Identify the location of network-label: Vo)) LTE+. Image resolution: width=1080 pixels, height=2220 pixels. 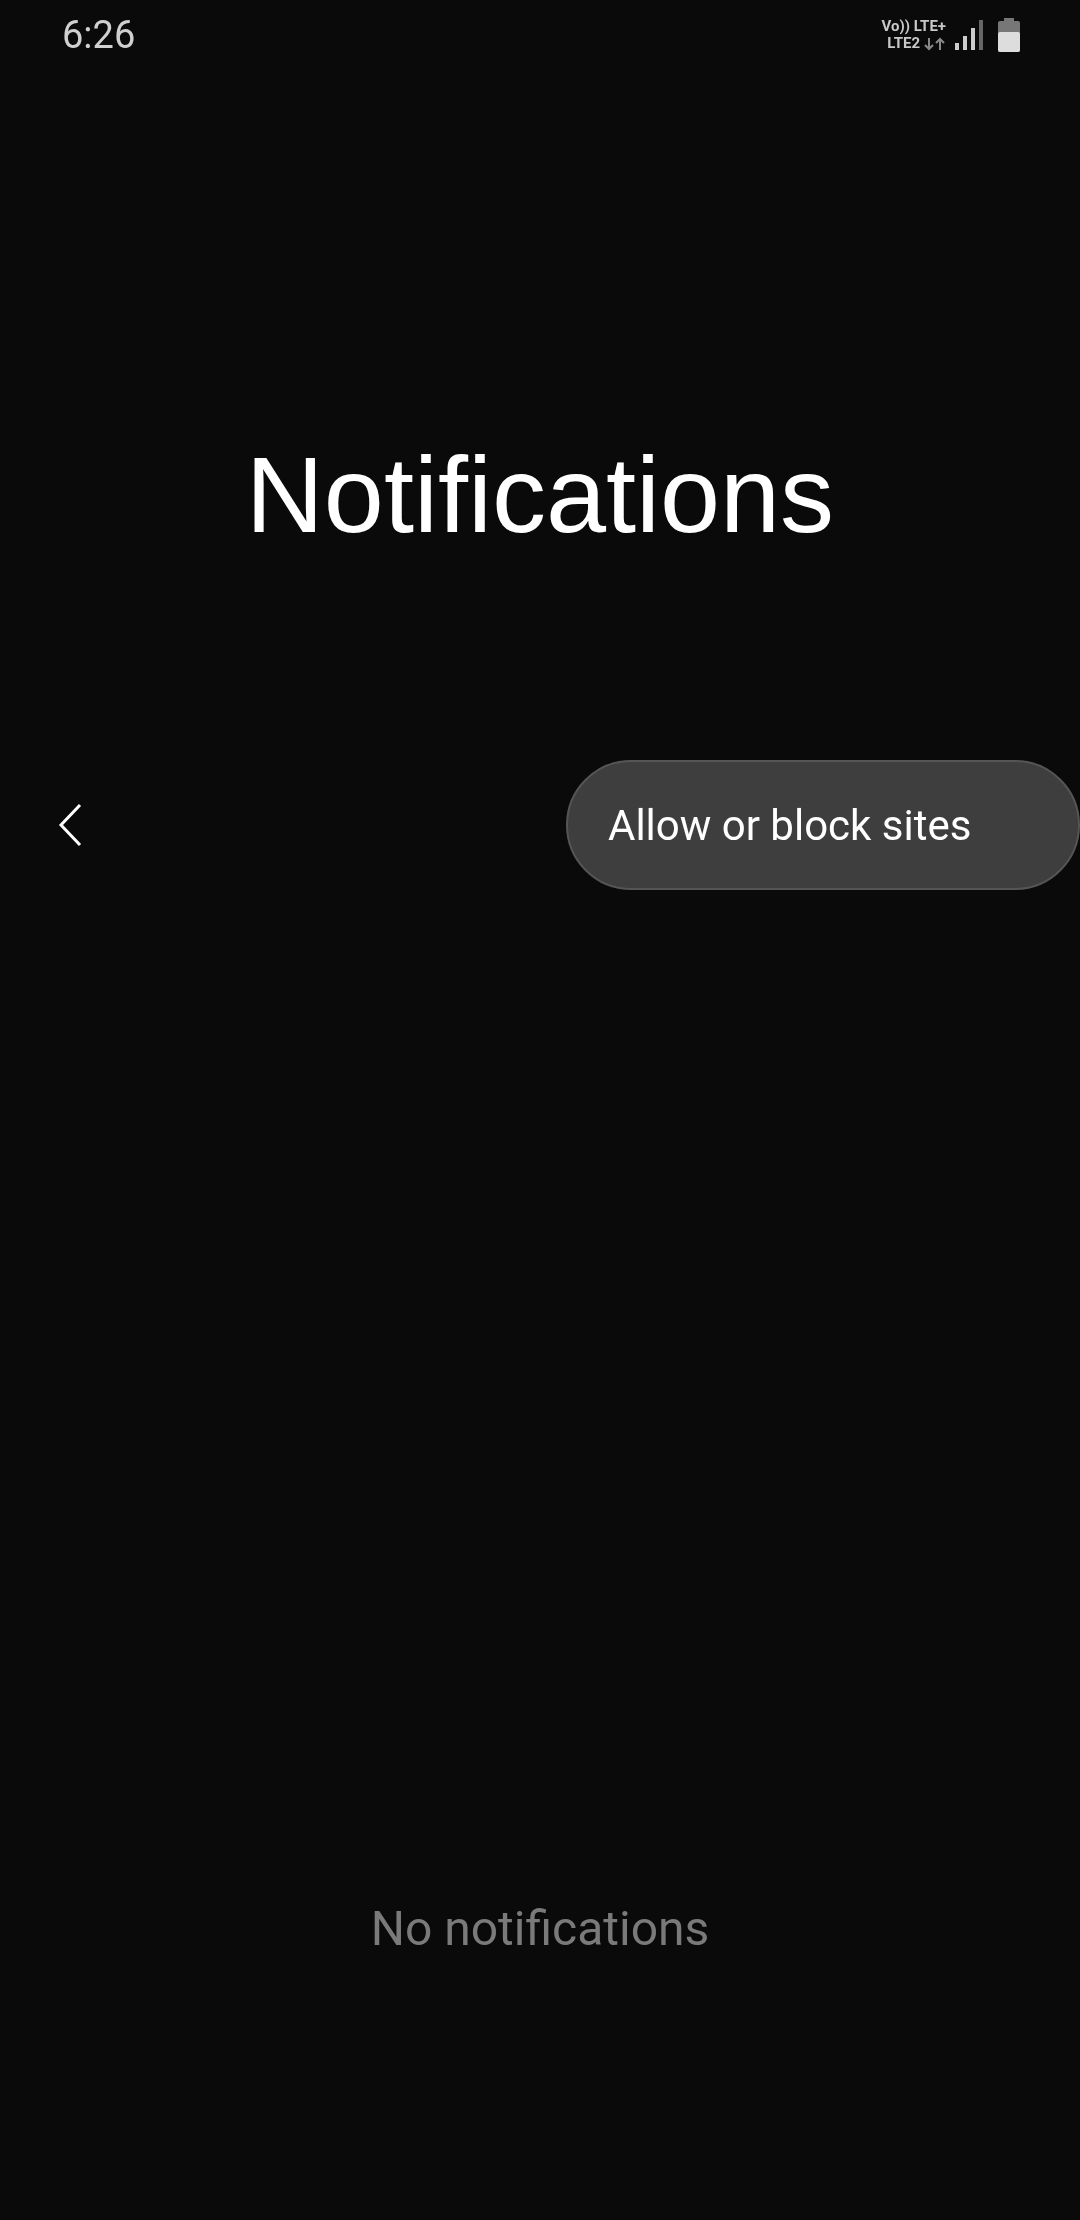
(913, 26).